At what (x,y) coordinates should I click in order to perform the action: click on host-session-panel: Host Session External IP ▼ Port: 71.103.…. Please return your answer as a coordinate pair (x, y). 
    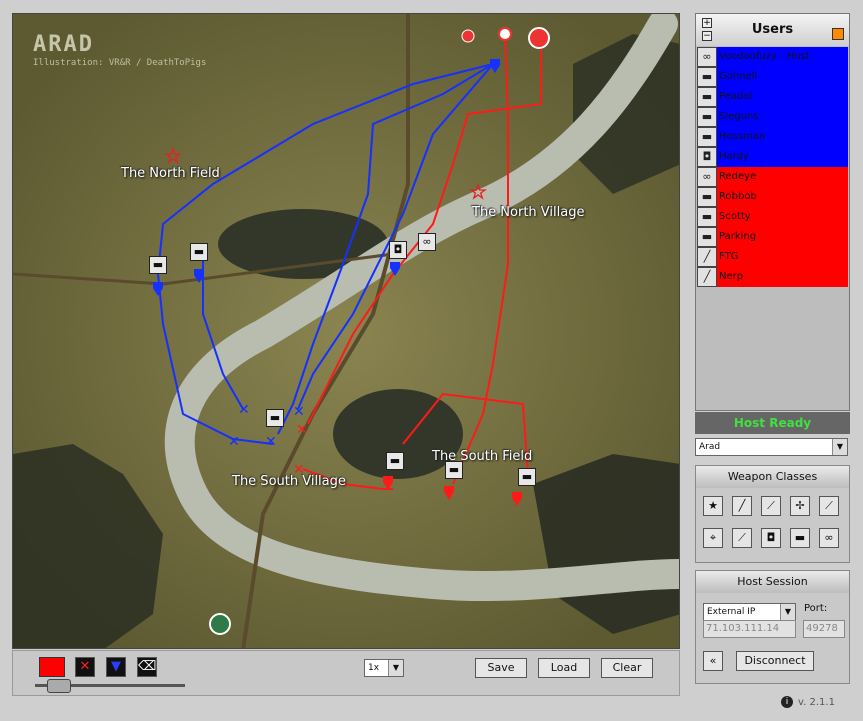
    Looking at the image, I should click on (772, 627).